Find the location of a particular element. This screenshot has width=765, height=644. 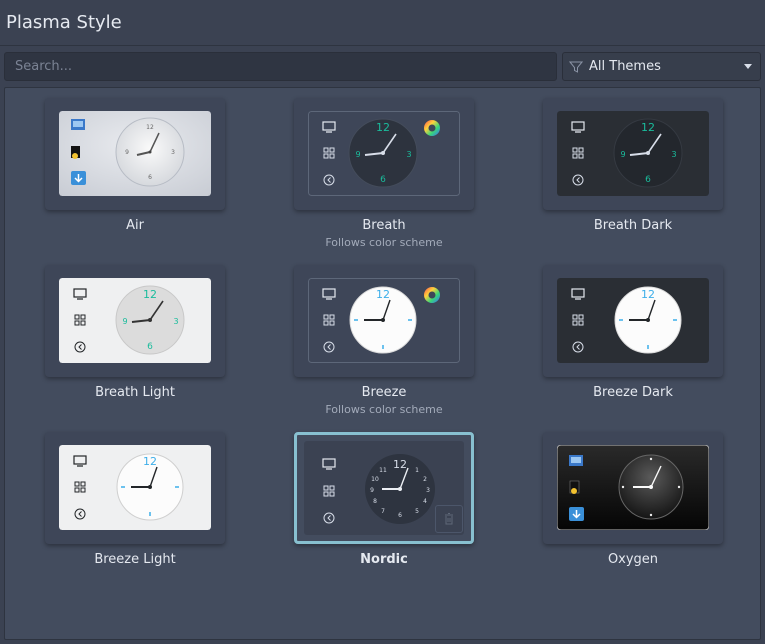

theme-name: Breath is located at coordinates (384, 225).